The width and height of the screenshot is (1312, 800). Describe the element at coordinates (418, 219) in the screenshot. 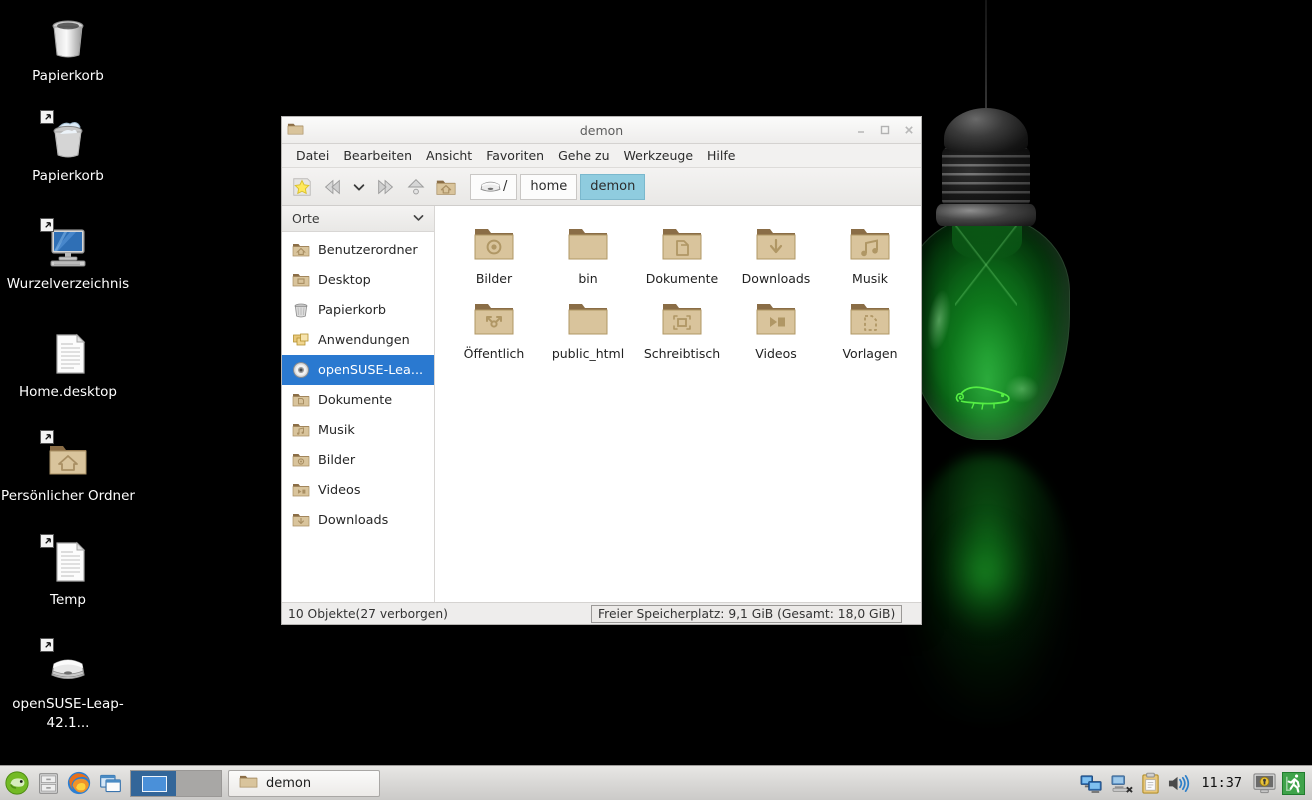

I see `chevron-down-icon` at that location.